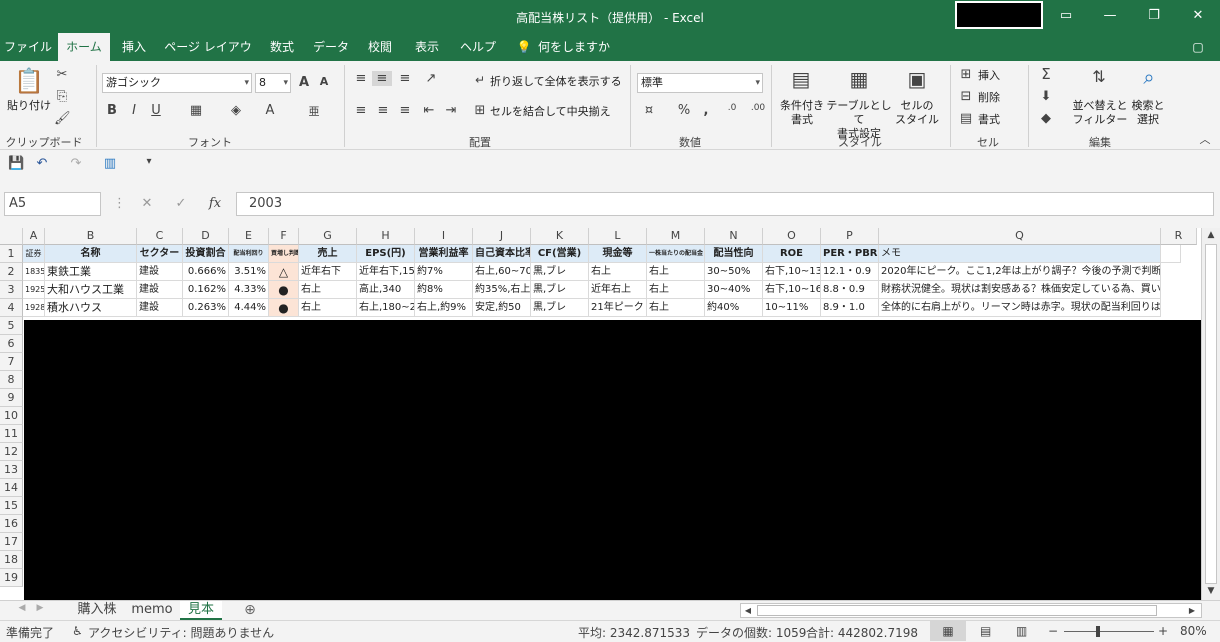  What do you see at coordinates (177, 83) in the screenshot?
I see `font-name-combo: 游ゴシック ▾` at bounding box center [177, 83].